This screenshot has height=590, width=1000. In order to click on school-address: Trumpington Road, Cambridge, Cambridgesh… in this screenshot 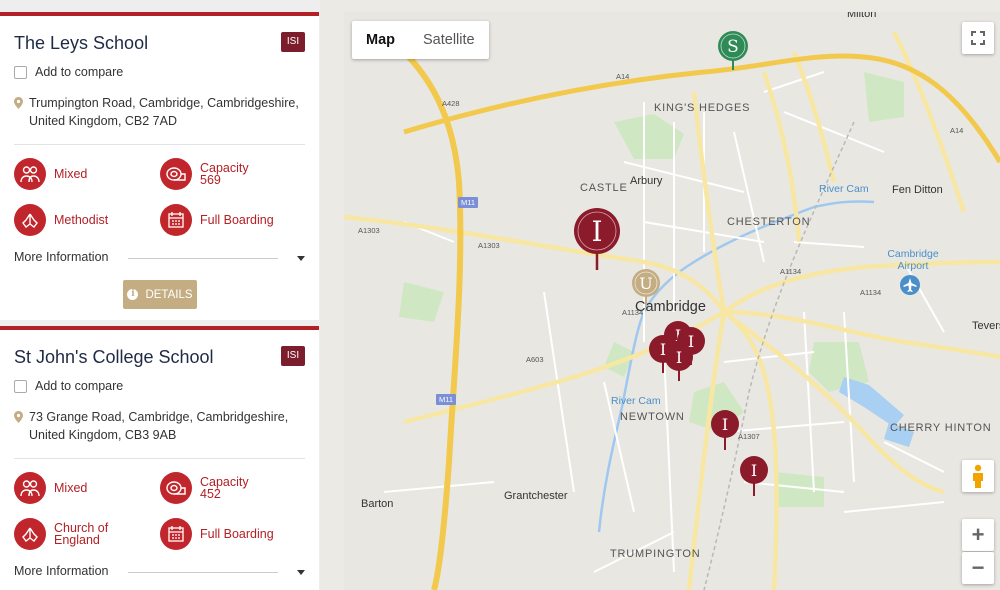, I will do `click(161, 112)`.